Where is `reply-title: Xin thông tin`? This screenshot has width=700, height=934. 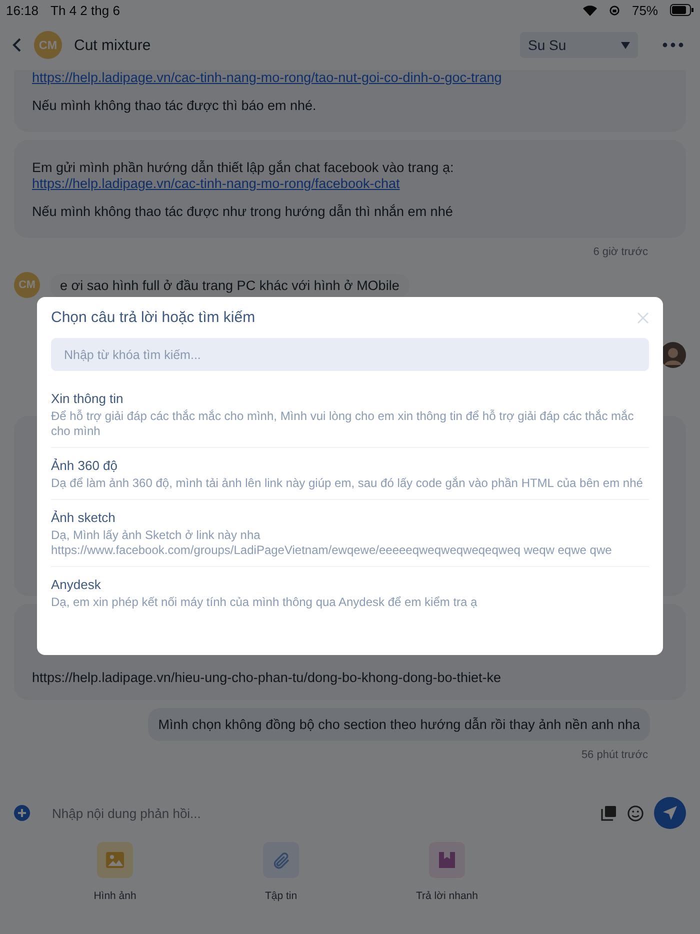
reply-title: Xin thông tin is located at coordinates (87, 398).